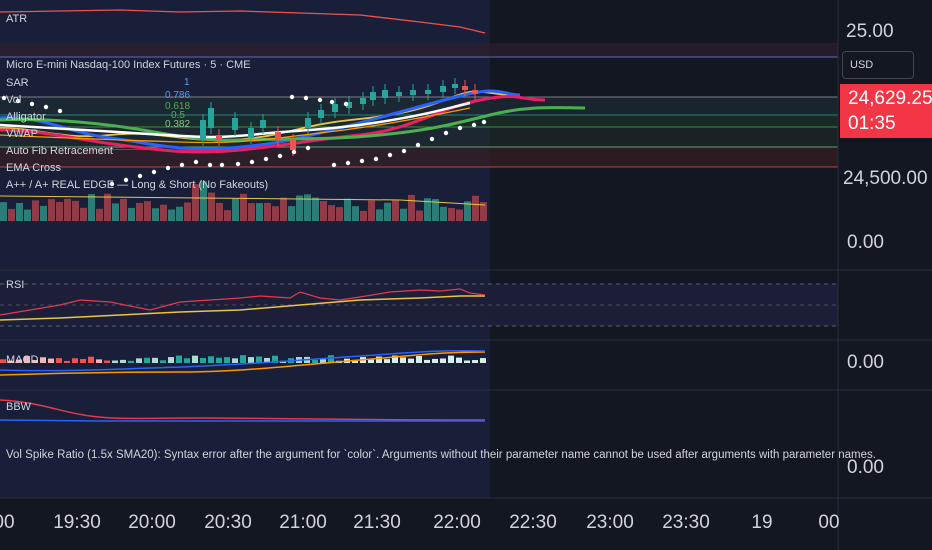 This screenshot has height=550, width=932. What do you see at coordinates (16, 19) in the screenshot?
I see `atr-label: ATR` at bounding box center [16, 19].